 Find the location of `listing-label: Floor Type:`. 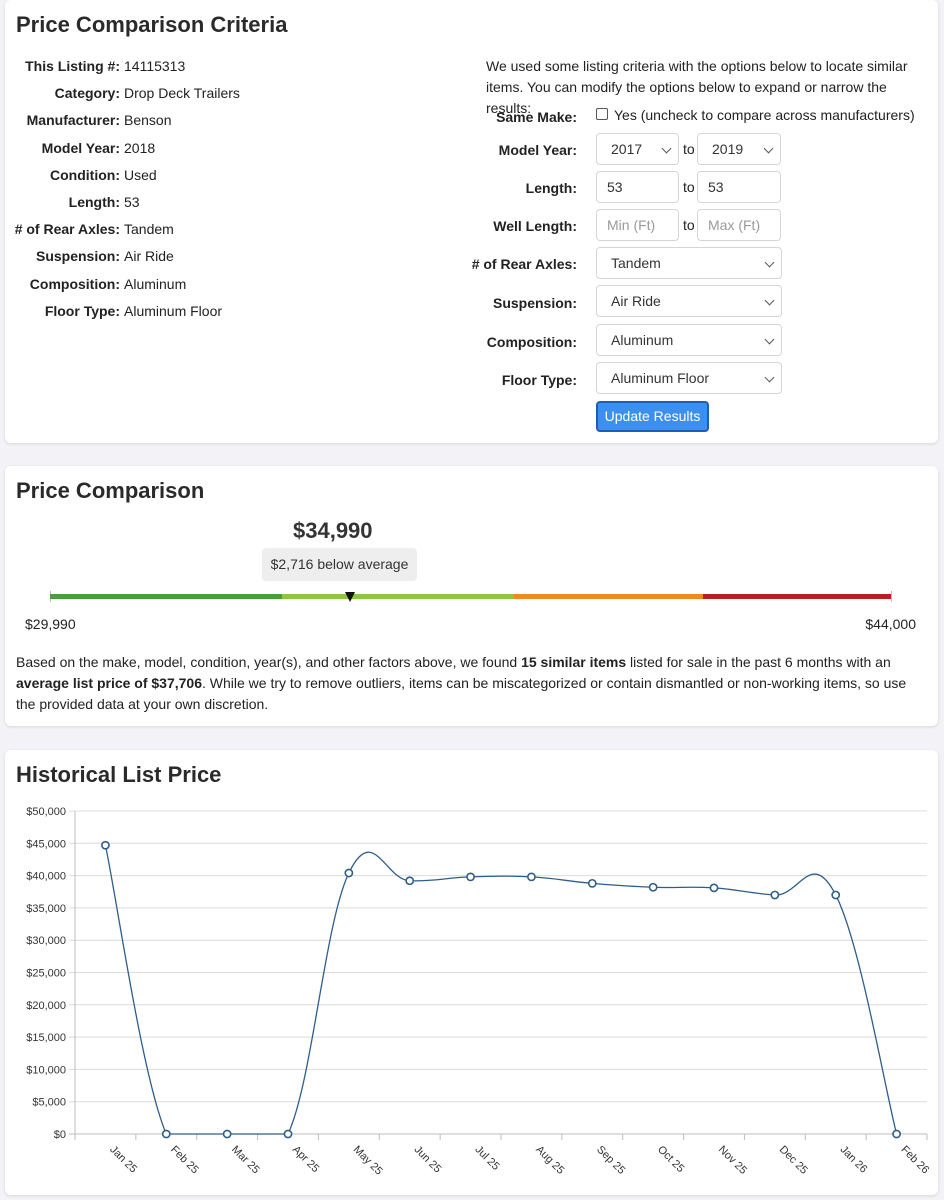

listing-label: Floor Type: is located at coordinates (82, 310).